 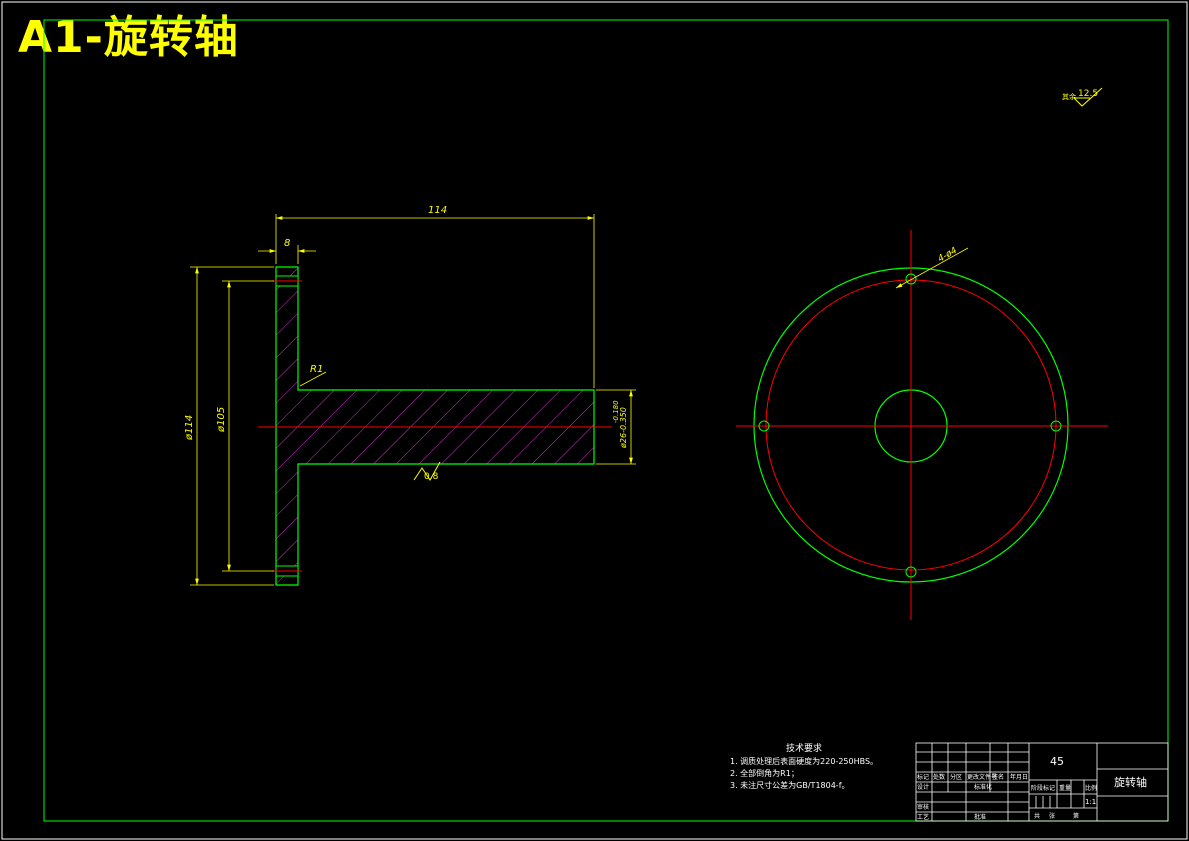 I want to click on notes-heading: 技术要求, so click(x=804, y=748).